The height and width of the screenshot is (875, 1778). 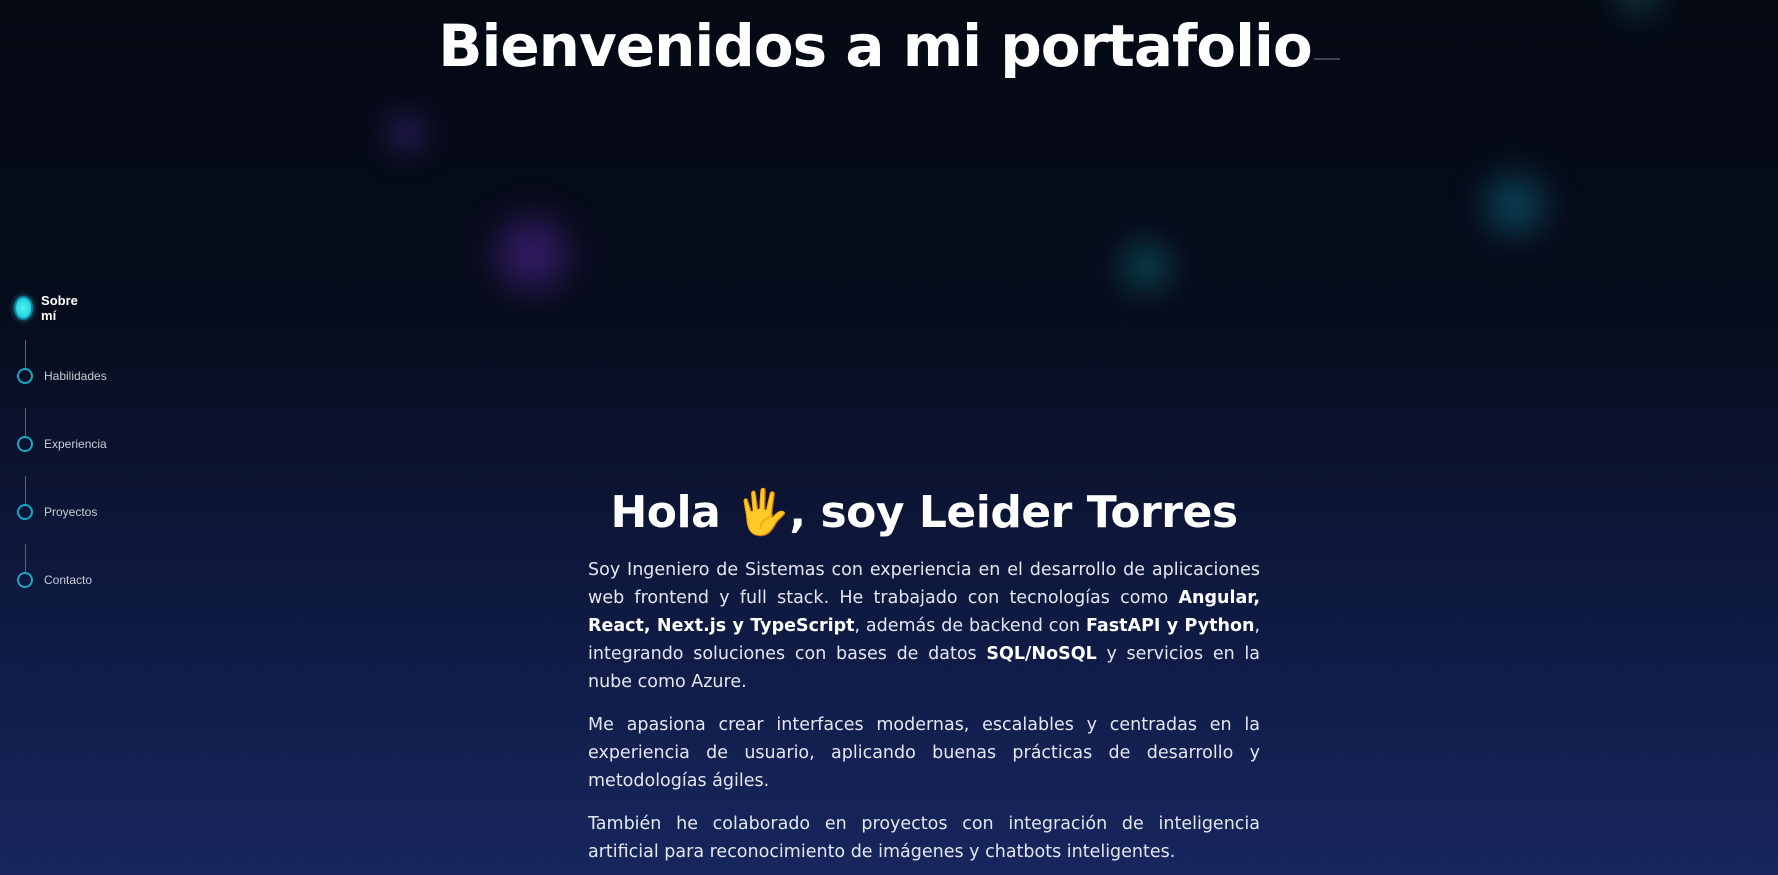 What do you see at coordinates (59, 308) in the screenshot?
I see `timeline-label: Sobre mí` at bounding box center [59, 308].